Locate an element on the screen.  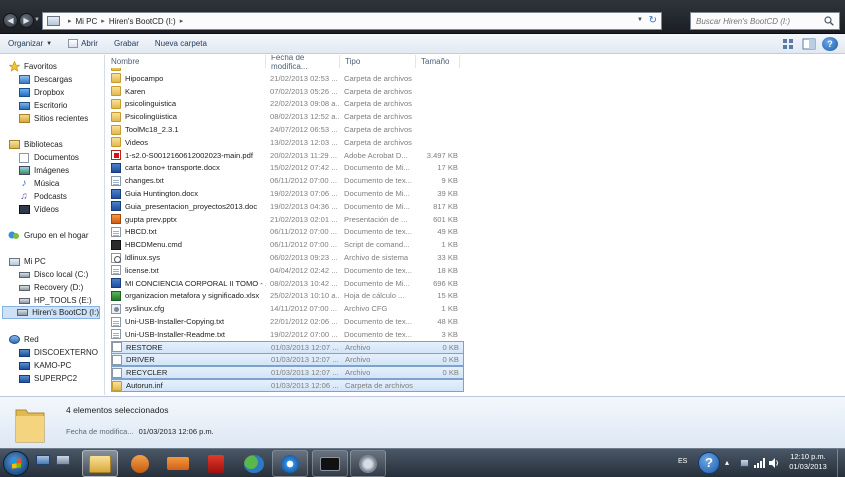
search-box is located at coordinates (765, 21).